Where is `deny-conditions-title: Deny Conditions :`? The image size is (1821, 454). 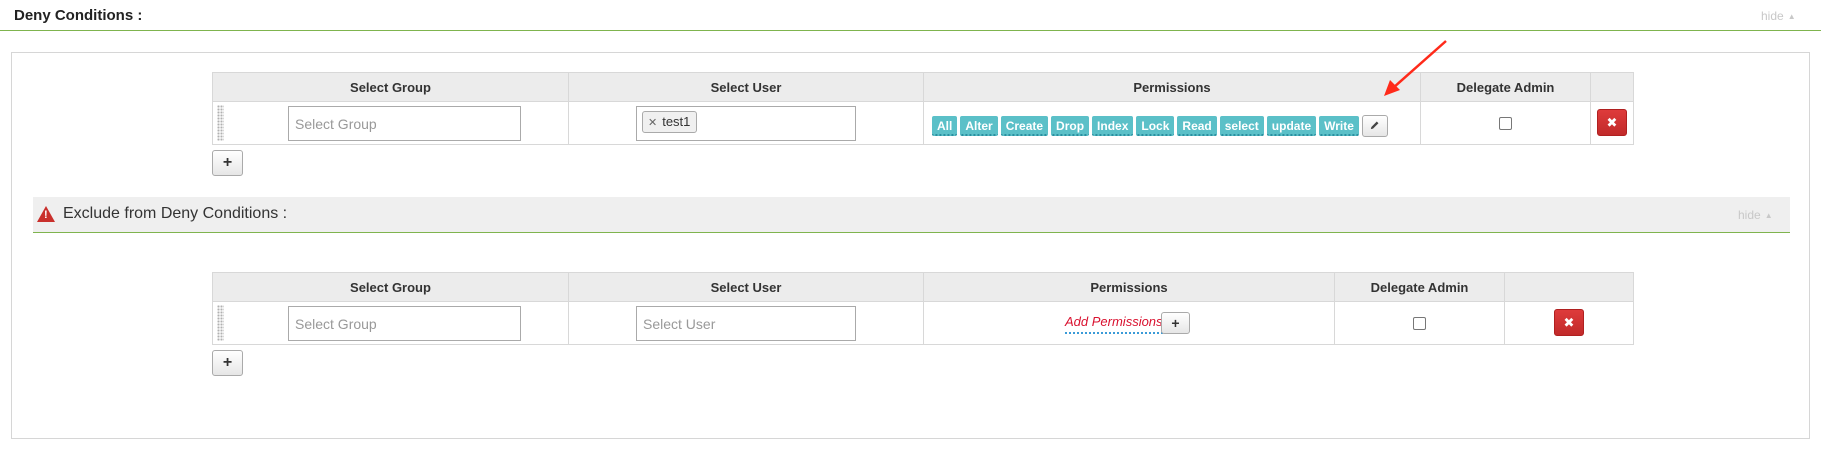 deny-conditions-title: Deny Conditions : is located at coordinates (78, 15).